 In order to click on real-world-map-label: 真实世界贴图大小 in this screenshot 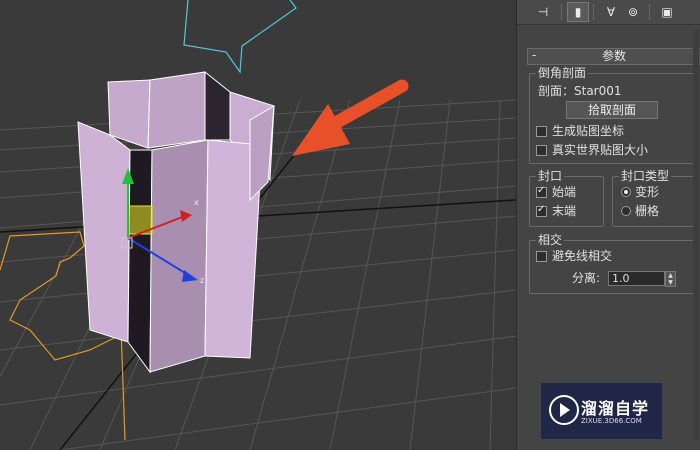, I will do `click(600, 150)`.